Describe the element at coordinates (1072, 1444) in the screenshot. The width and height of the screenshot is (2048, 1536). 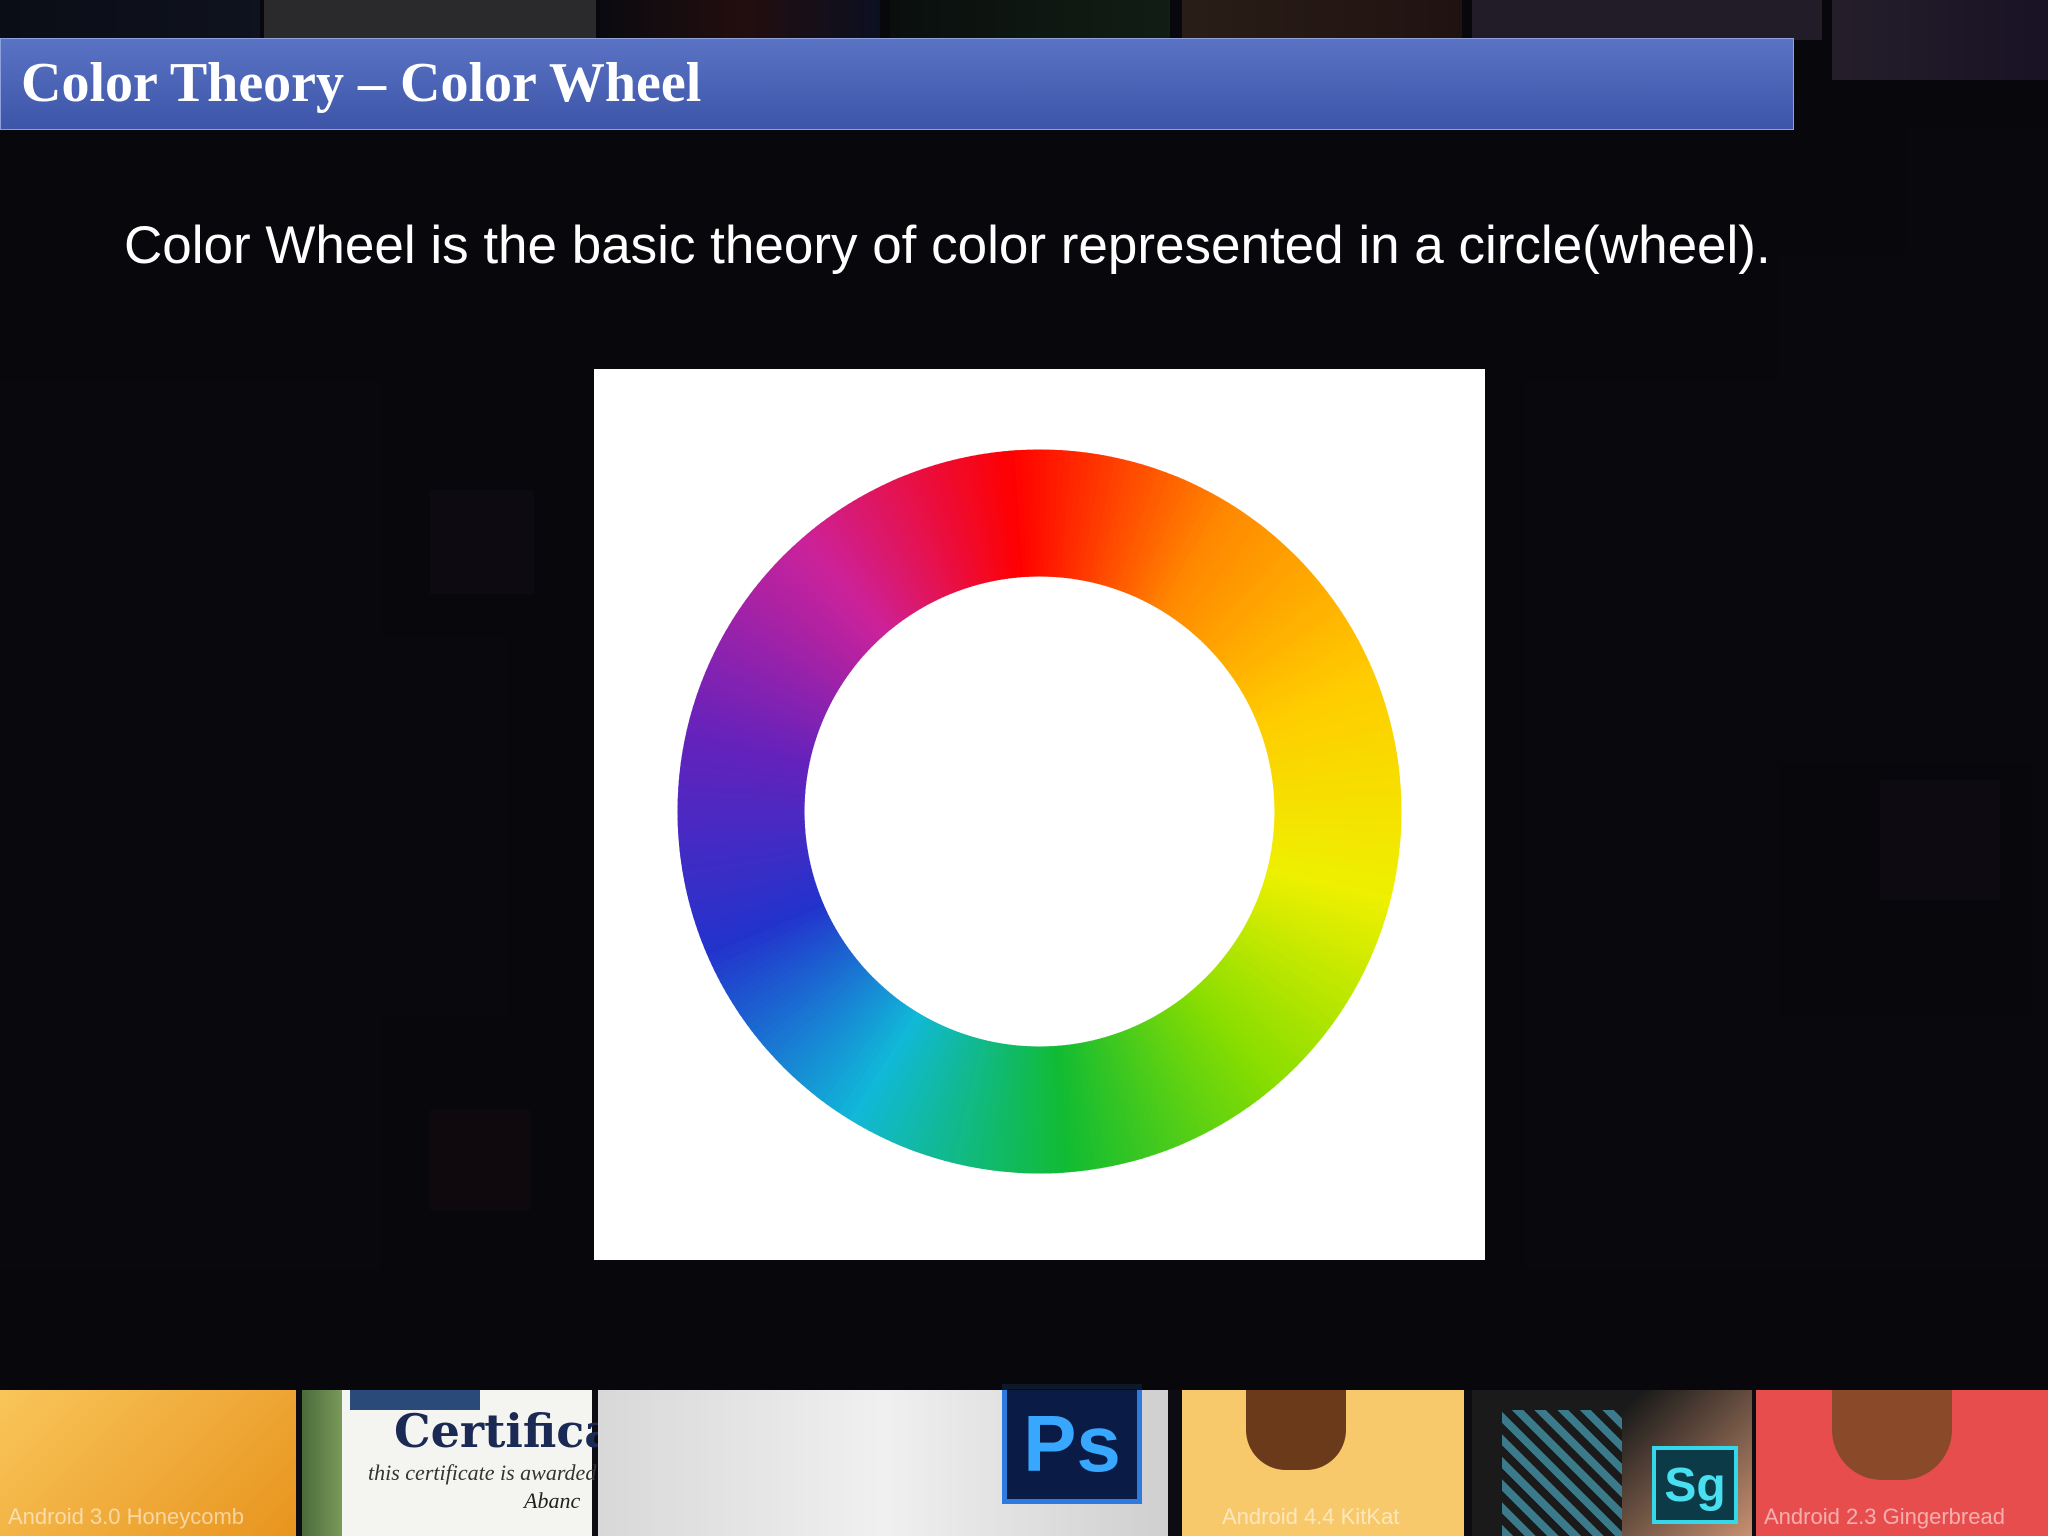
I see `photoshop-icon: Ps` at that location.